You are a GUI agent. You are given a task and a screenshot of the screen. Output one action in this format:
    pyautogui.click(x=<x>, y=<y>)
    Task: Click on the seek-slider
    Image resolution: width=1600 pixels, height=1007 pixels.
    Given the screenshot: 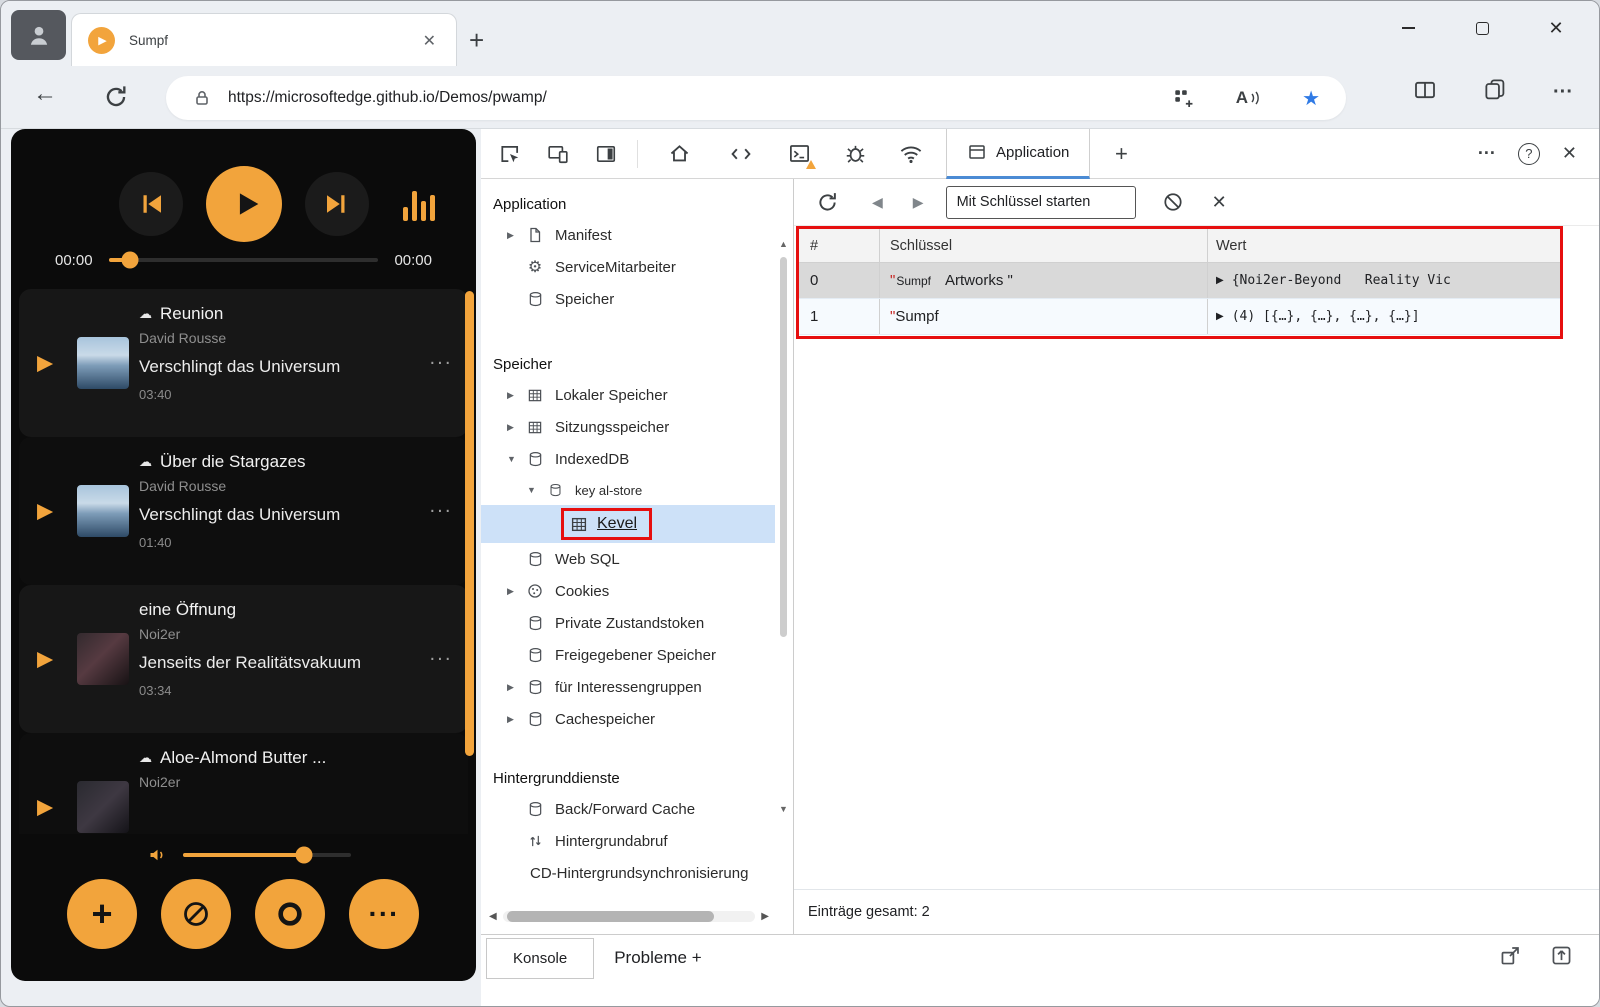 What is the action you would take?
    pyautogui.click(x=243, y=260)
    